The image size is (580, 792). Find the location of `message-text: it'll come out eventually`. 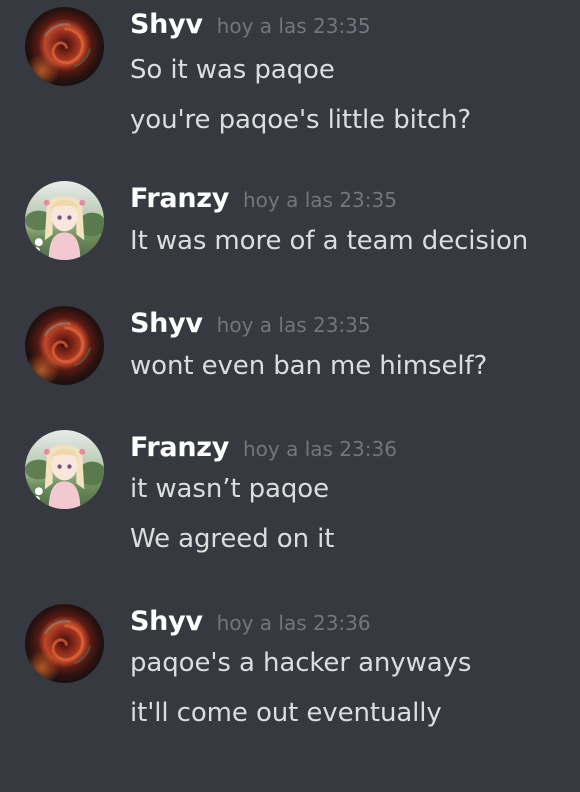

message-text: it'll come out eventually is located at coordinates (286, 713).